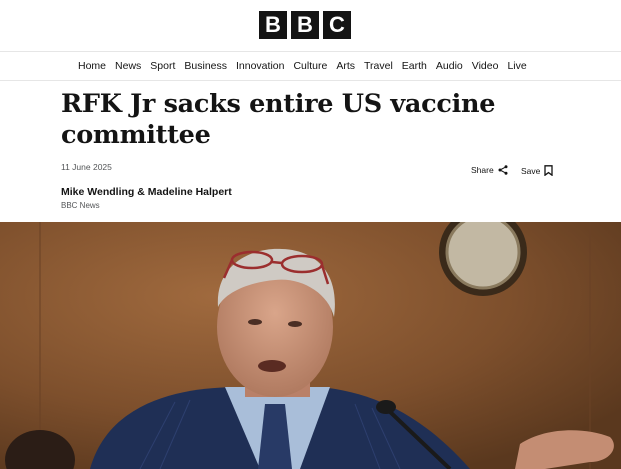 The width and height of the screenshot is (621, 469). I want to click on nav-item-innovation: Innovation, so click(260, 66).